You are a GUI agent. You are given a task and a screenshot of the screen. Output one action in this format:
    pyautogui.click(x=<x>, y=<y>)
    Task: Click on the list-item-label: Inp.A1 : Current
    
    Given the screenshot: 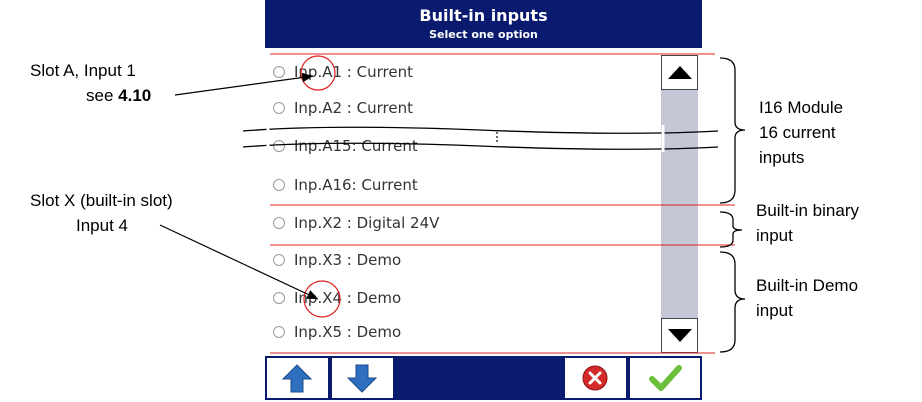 What is the action you would take?
    pyautogui.click(x=353, y=72)
    